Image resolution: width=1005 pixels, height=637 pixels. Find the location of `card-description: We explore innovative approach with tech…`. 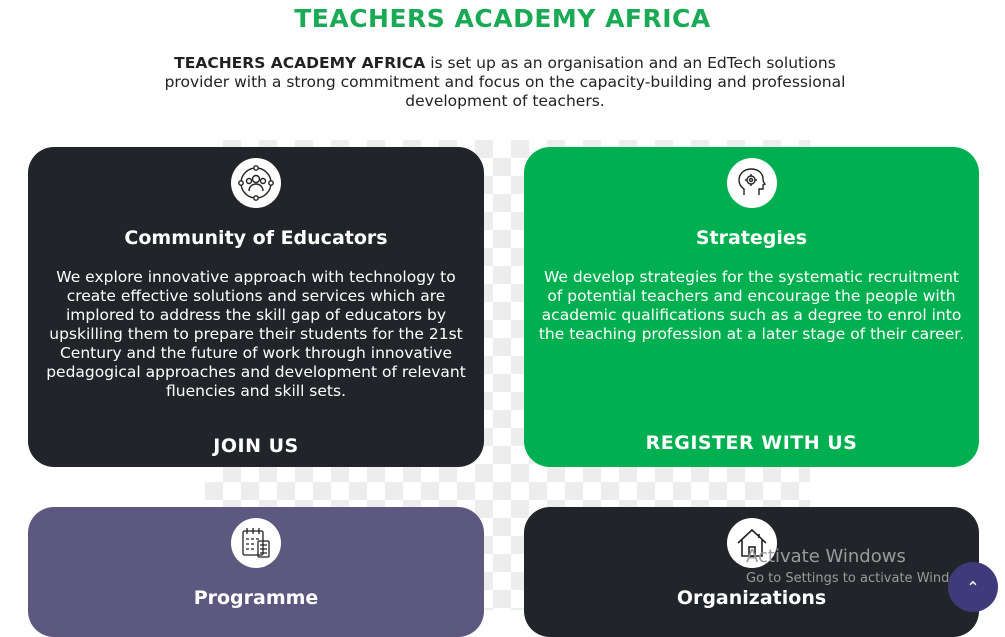

card-description: We explore innovative approach with tech… is located at coordinates (256, 334).